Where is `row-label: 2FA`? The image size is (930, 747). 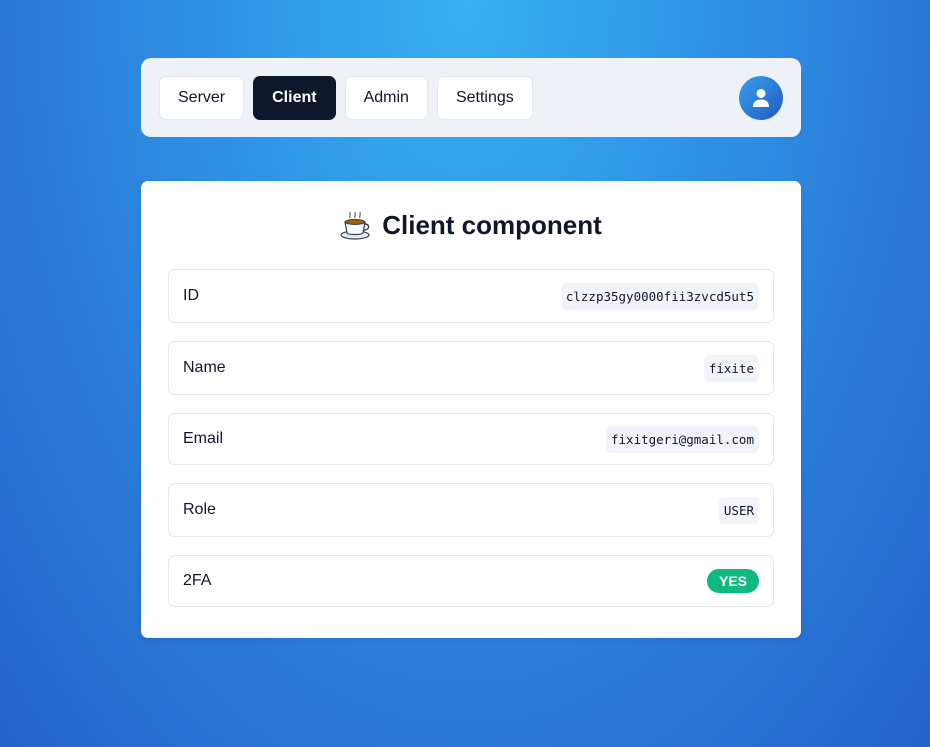 row-label: 2FA is located at coordinates (197, 580).